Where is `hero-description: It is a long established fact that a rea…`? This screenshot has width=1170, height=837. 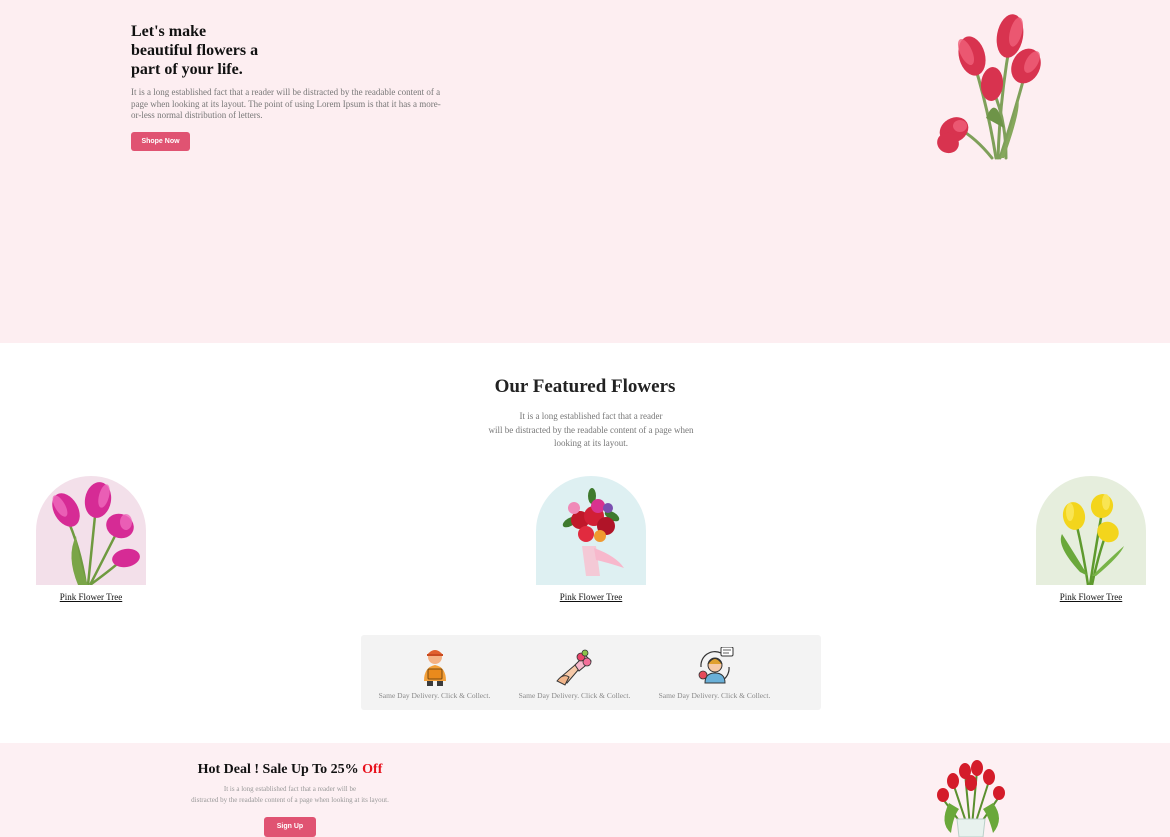
hero-description: It is a long established fact that a rea… is located at coordinates (286, 103).